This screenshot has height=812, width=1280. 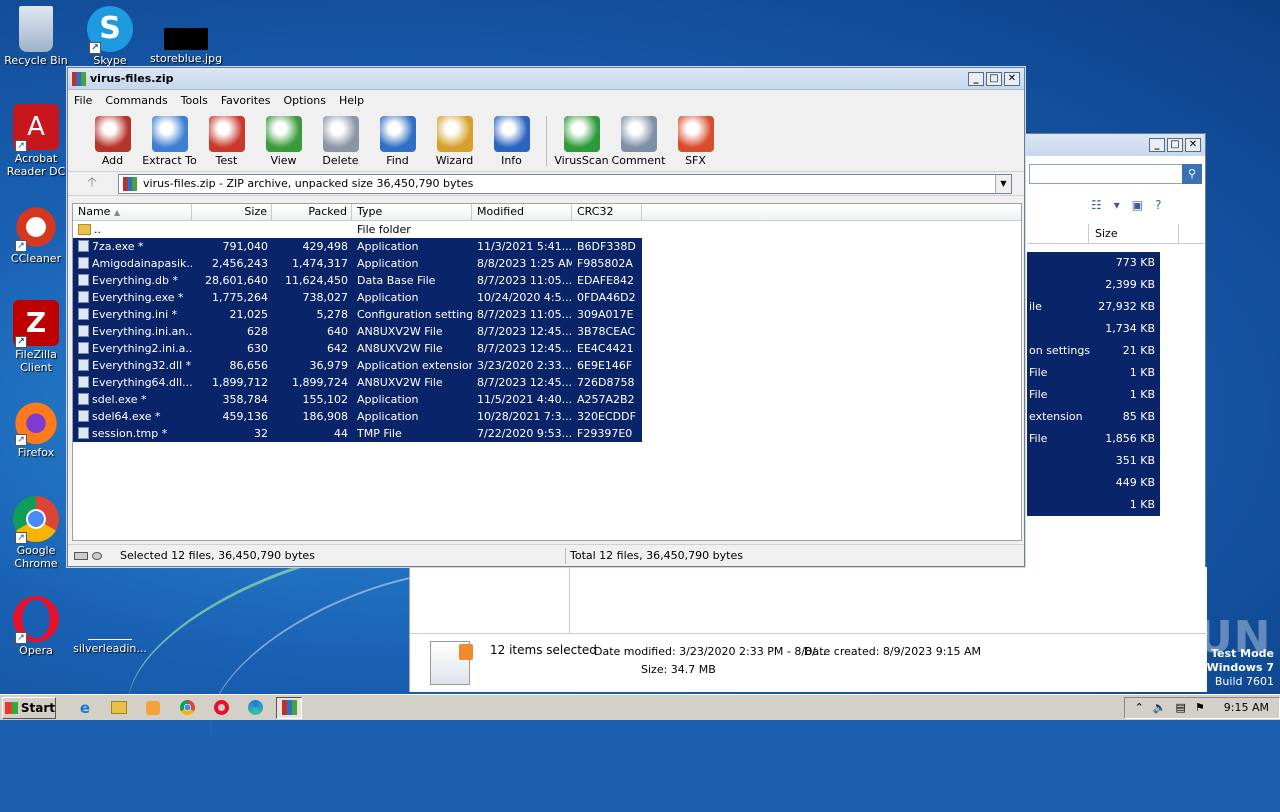 What do you see at coordinates (1093, 461) in the screenshot?
I see `explorer-file-row: 351 KB` at bounding box center [1093, 461].